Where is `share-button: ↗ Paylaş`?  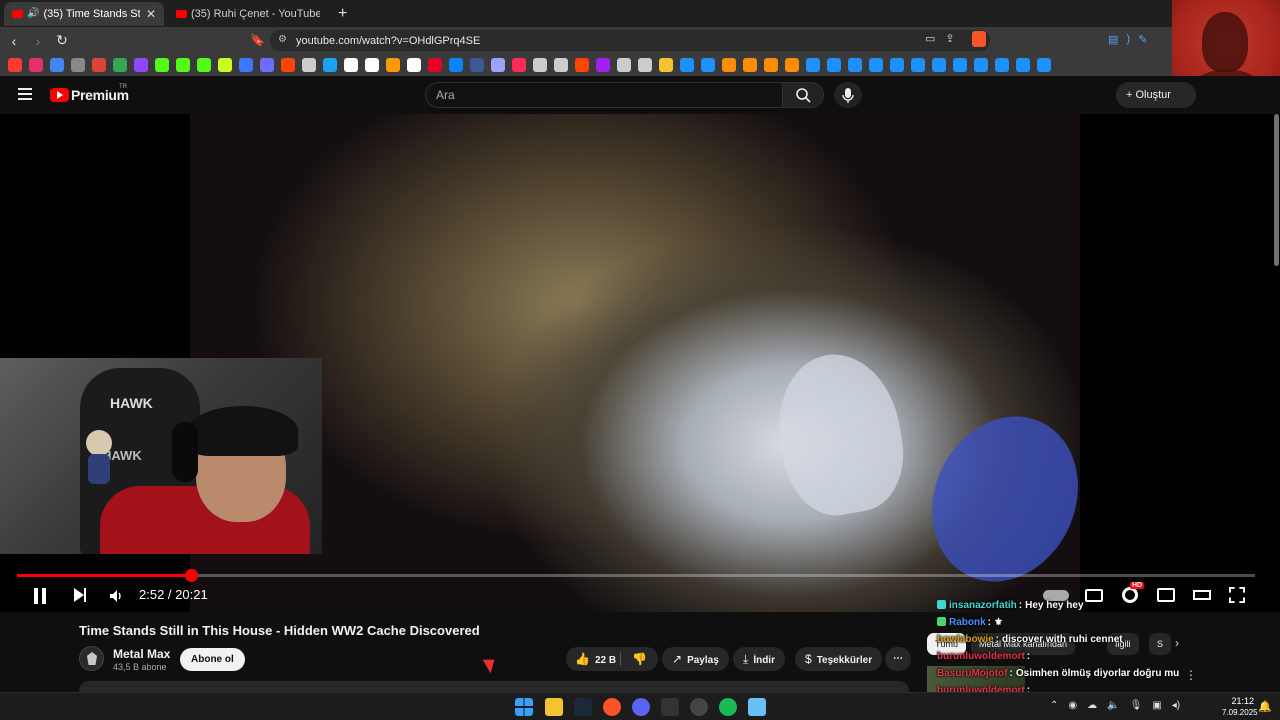 share-button: ↗ Paylaş is located at coordinates (695, 659).